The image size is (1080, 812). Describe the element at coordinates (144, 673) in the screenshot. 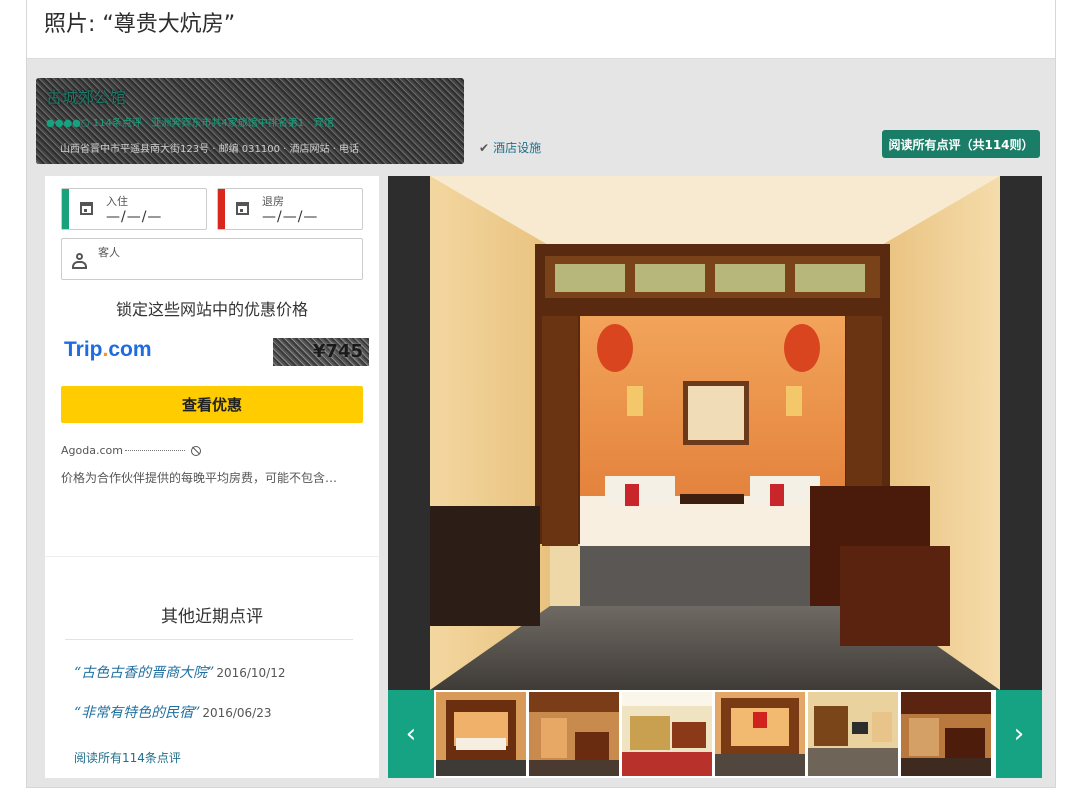

I see `review-quote: “古色古香的晋商大院”` at that location.